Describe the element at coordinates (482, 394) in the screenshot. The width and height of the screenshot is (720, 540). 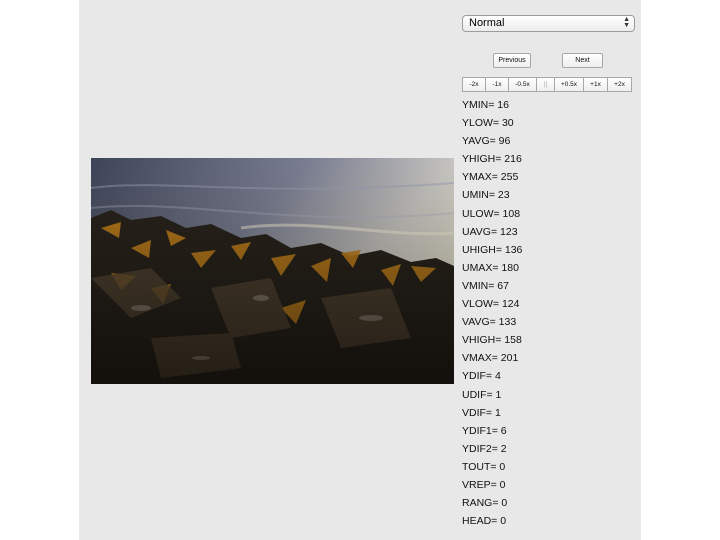
I see `stat-udif: UDIF= 1` at that location.